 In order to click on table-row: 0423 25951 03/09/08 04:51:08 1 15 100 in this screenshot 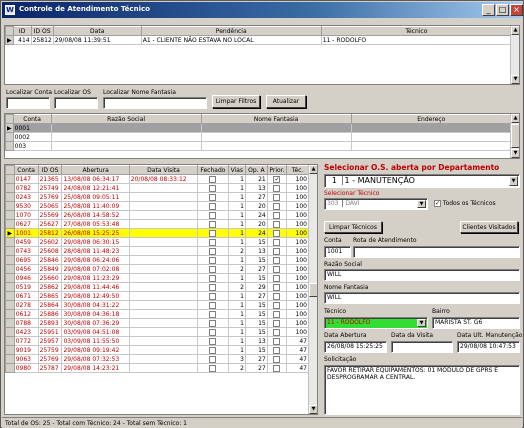, I will do `click(157, 332)`.